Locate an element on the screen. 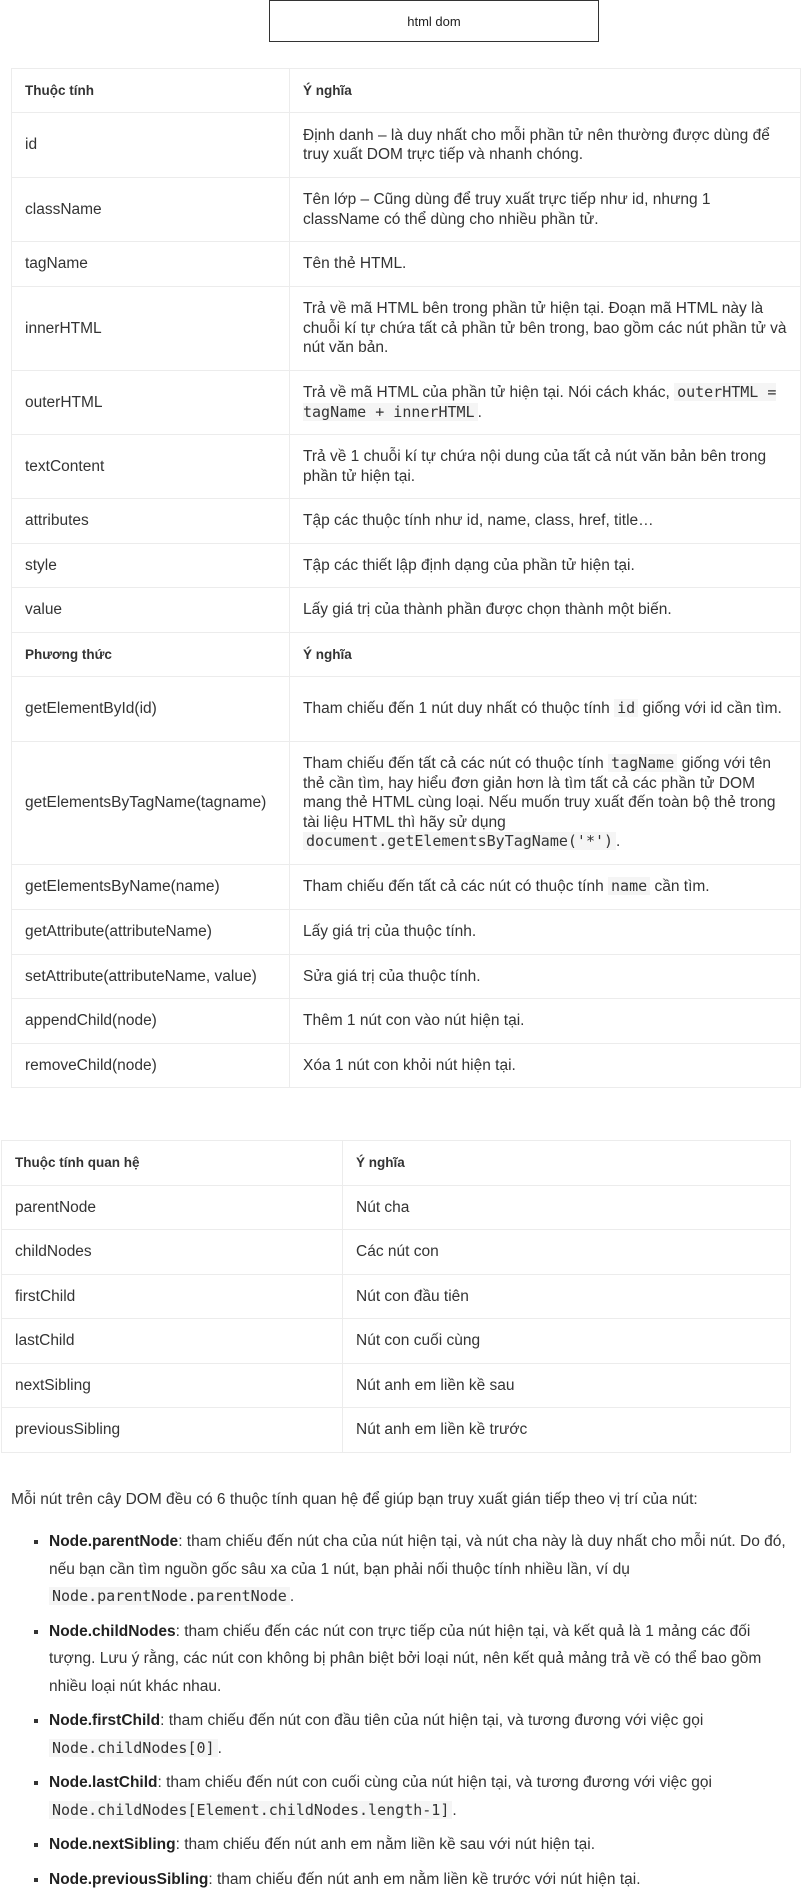  property-name: id is located at coordinates (150, 145).